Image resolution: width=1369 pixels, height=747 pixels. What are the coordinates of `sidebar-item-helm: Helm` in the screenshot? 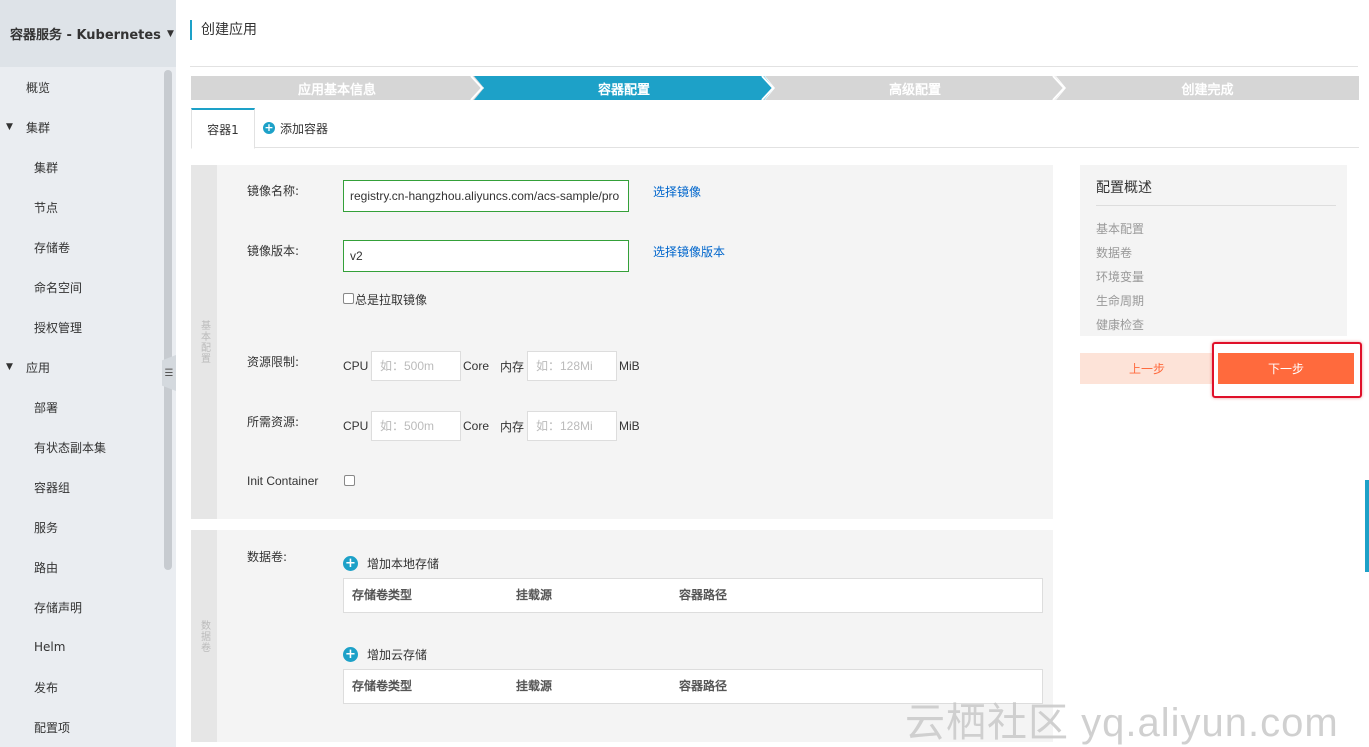 It's located at (81, 647).